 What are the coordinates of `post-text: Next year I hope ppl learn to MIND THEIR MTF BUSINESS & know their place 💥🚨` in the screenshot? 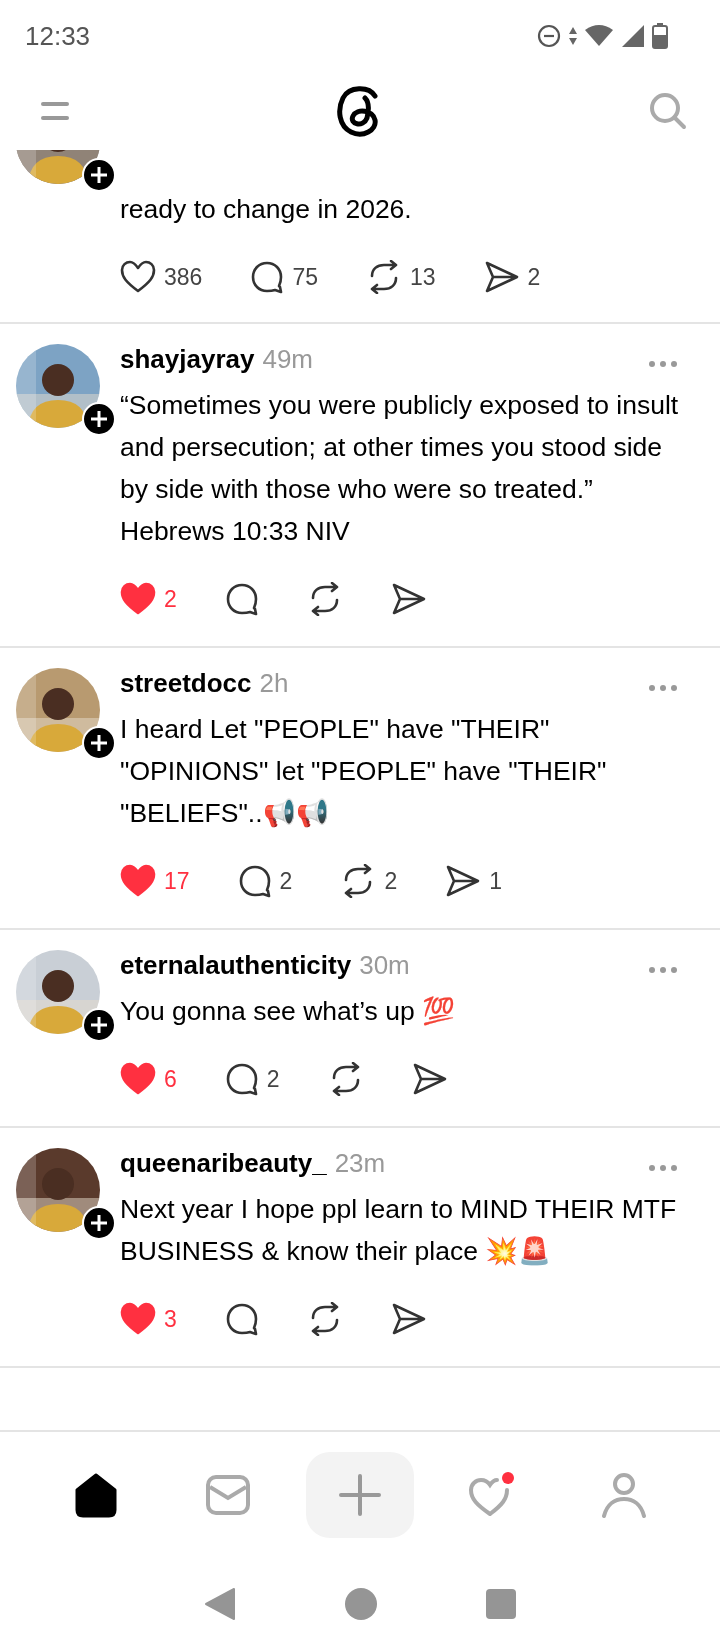 It's located at (399, 1230).